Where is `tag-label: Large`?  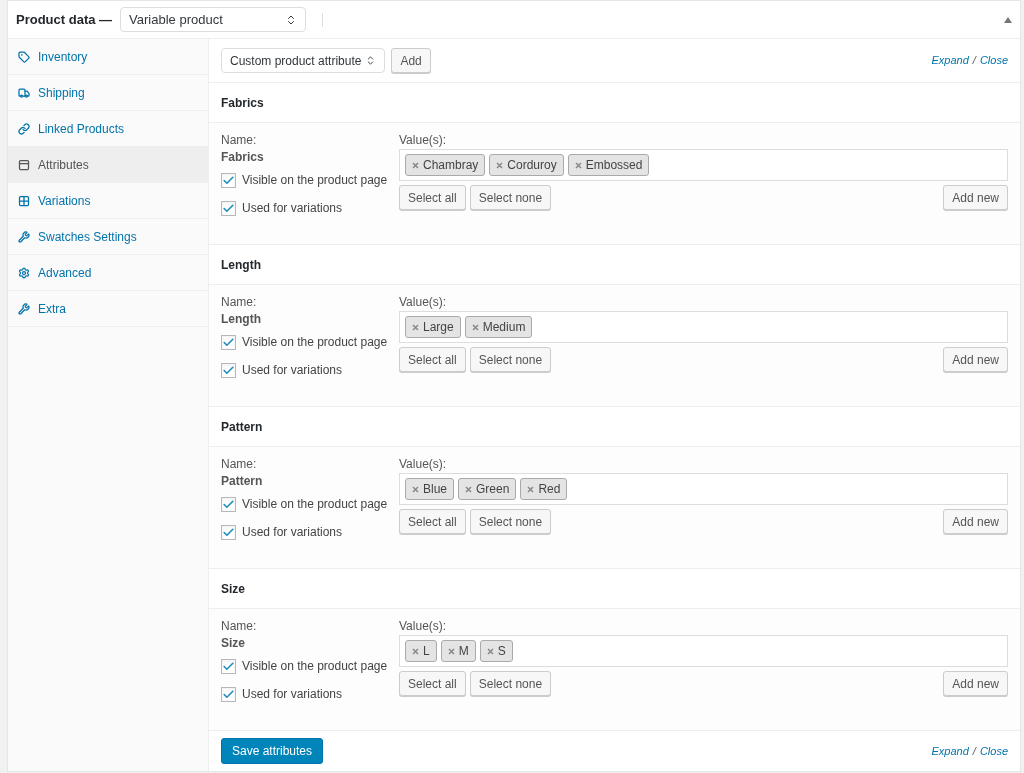 tag-label: Large is located at coordinates (438, 327).